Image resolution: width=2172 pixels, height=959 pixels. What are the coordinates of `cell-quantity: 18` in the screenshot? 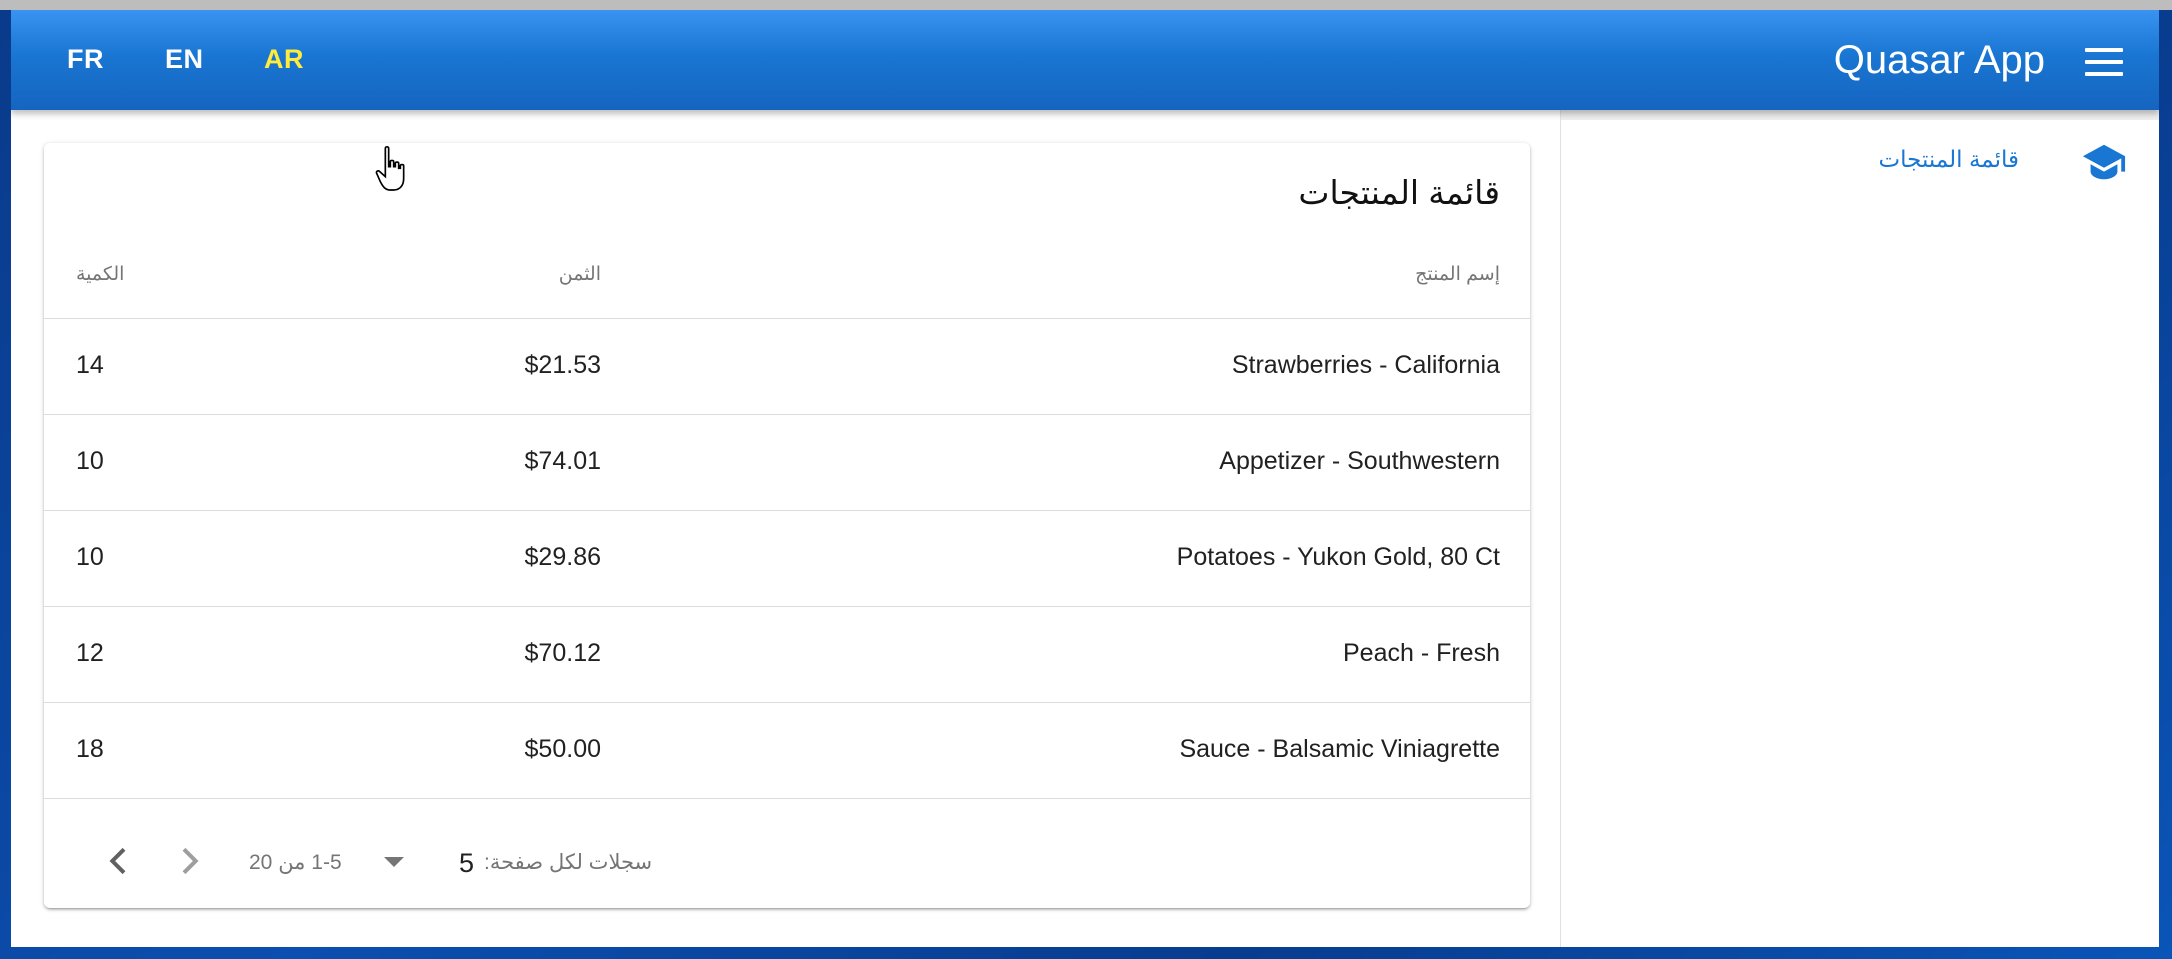 It's located at (90, 749).